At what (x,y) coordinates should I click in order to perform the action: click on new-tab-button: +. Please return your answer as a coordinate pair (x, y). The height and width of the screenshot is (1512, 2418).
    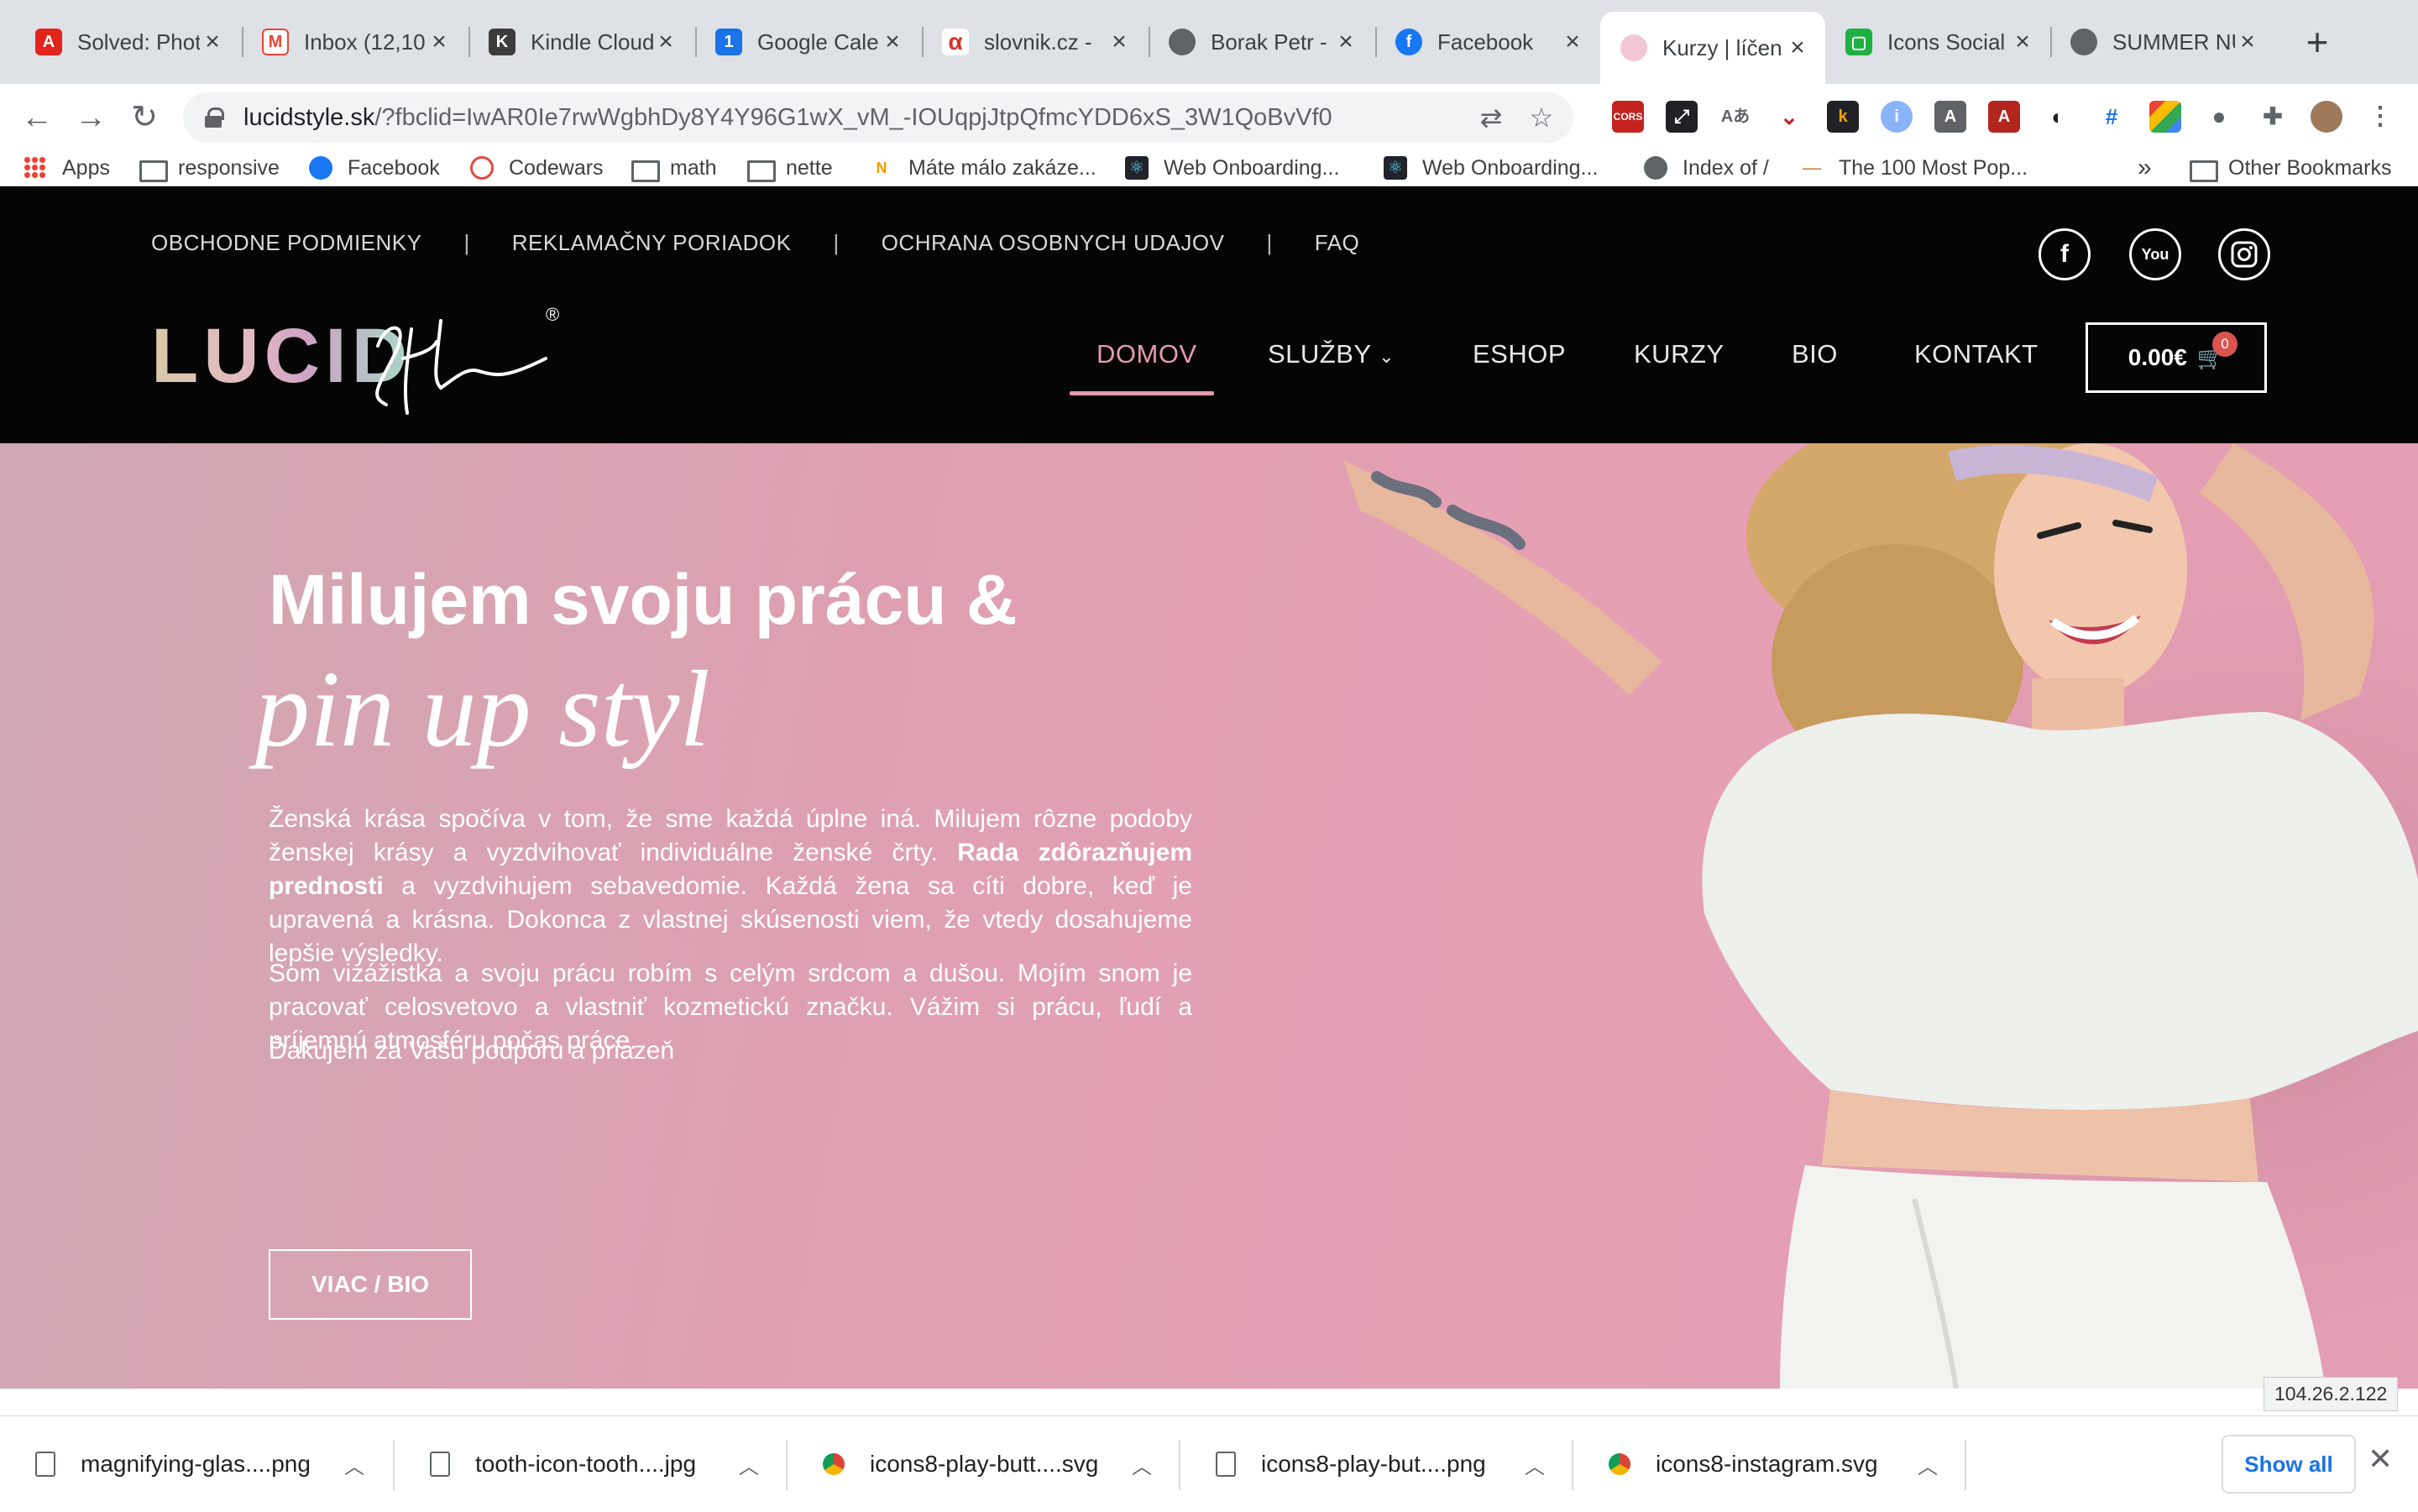
    Looking at the image, I should click on (2317, 41).